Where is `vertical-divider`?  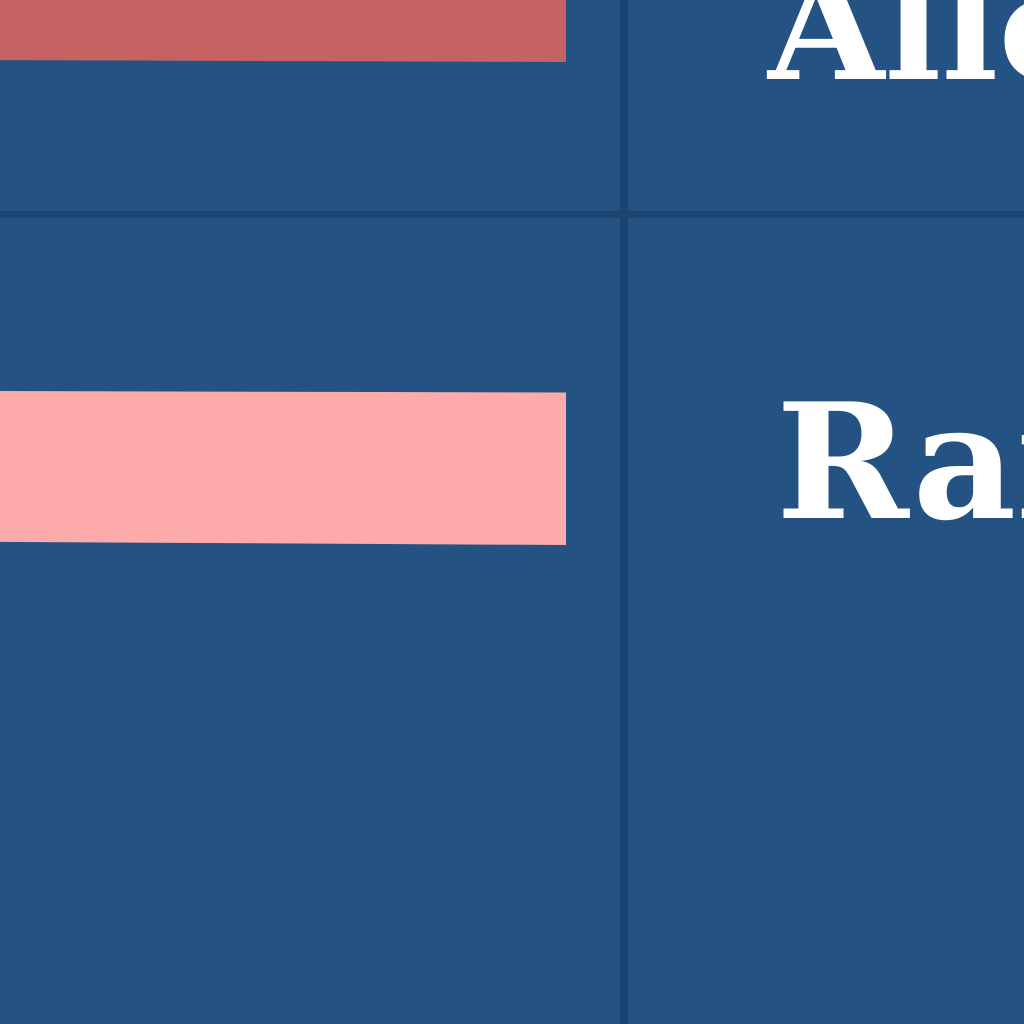
vertical-divider is located at coordinates (624, 512).